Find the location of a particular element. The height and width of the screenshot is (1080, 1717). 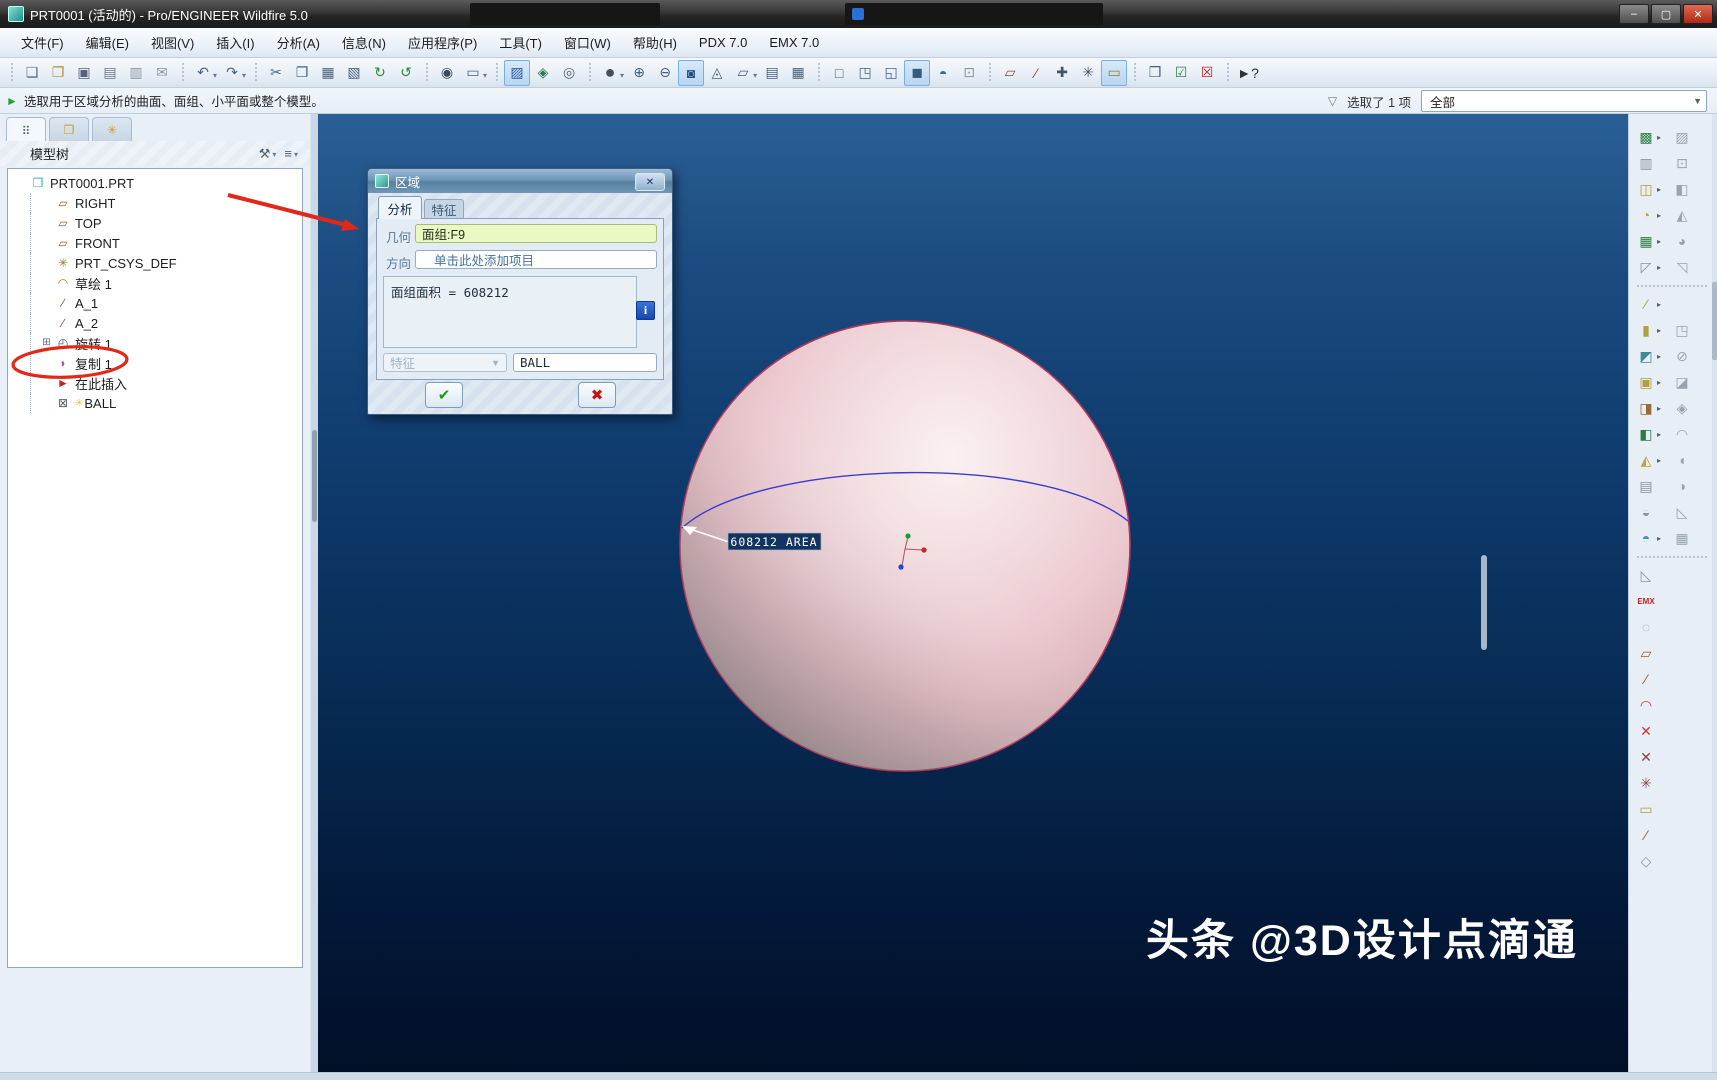

zoom-out-icon: ⊖ is located at coordinates (665, 73).